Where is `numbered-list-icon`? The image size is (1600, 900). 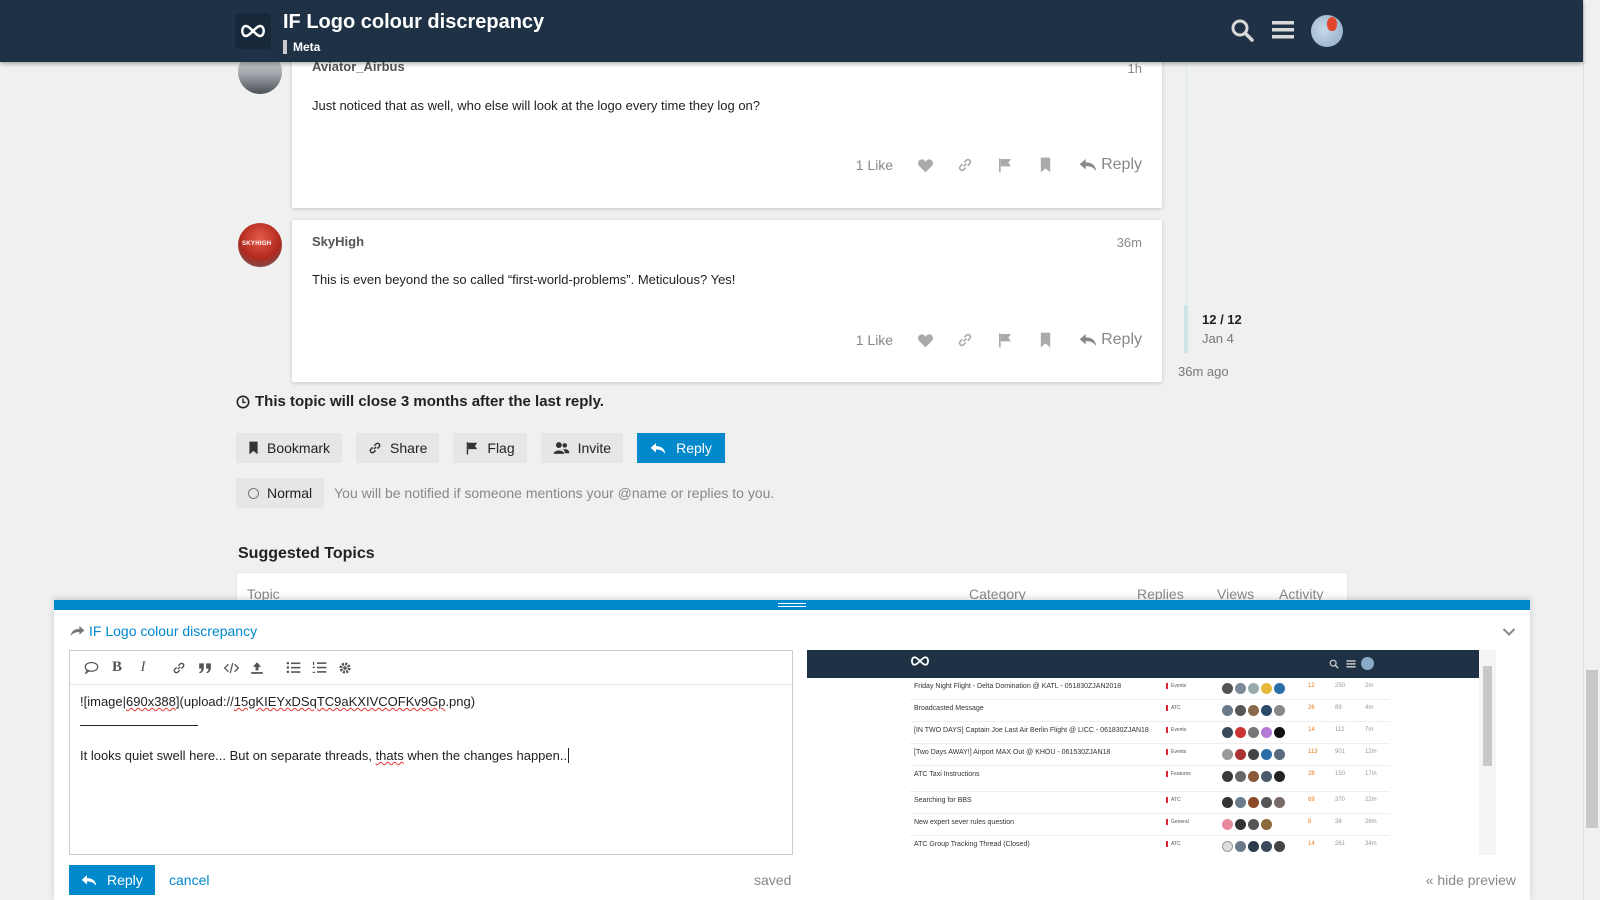
numbered-list-icon is located at coordinates (319, 668).